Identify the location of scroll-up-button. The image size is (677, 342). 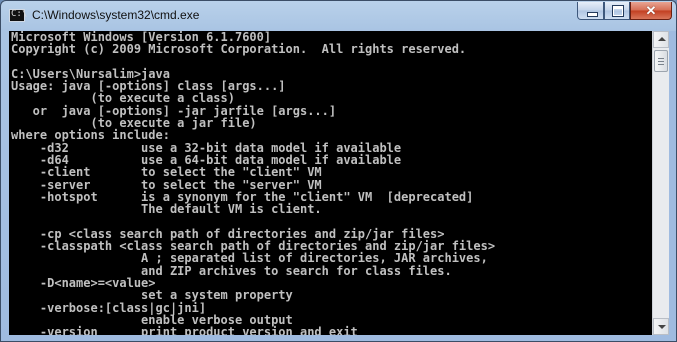
(661, 39).